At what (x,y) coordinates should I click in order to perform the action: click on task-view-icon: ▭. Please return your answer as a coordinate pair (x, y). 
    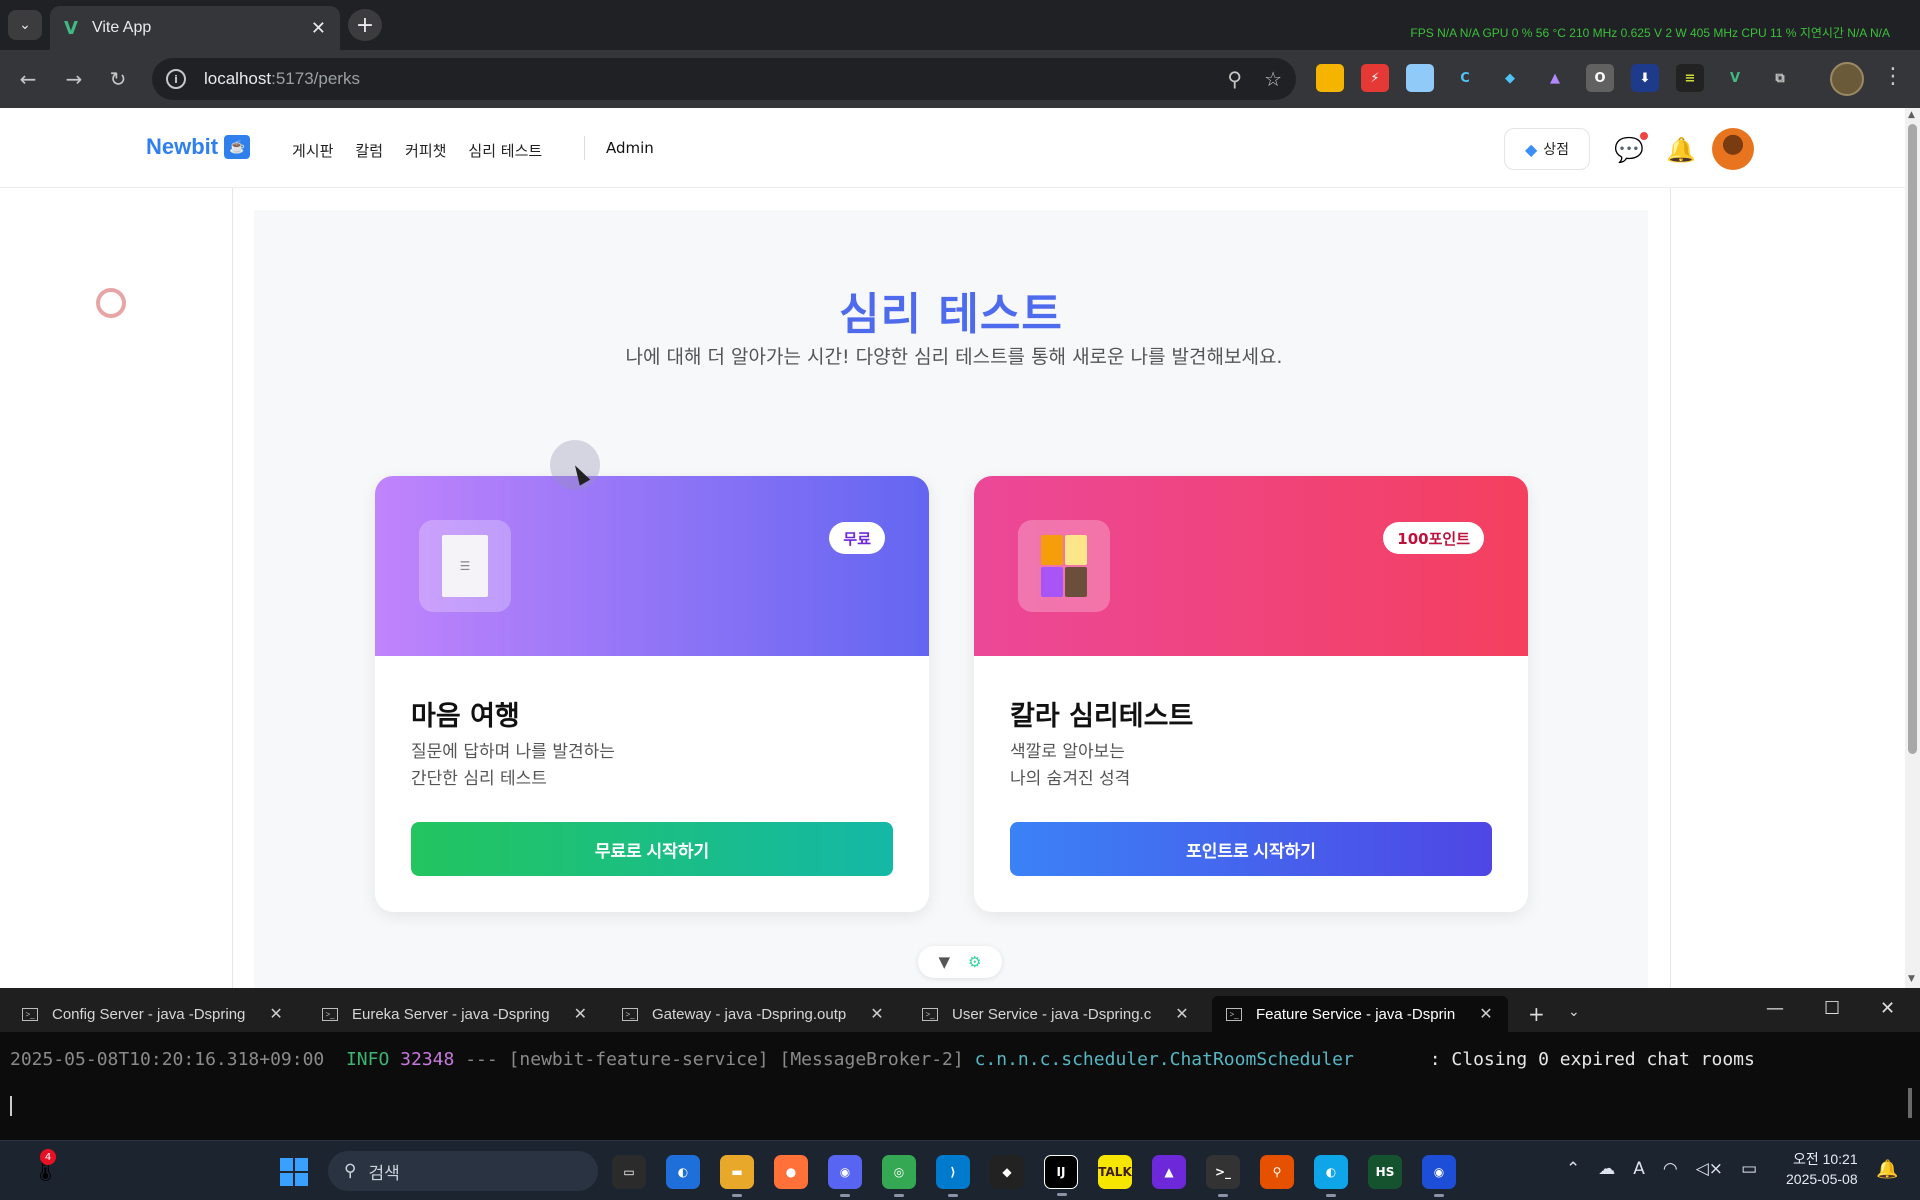
    Looking at the image, I should click on (629, 1172).